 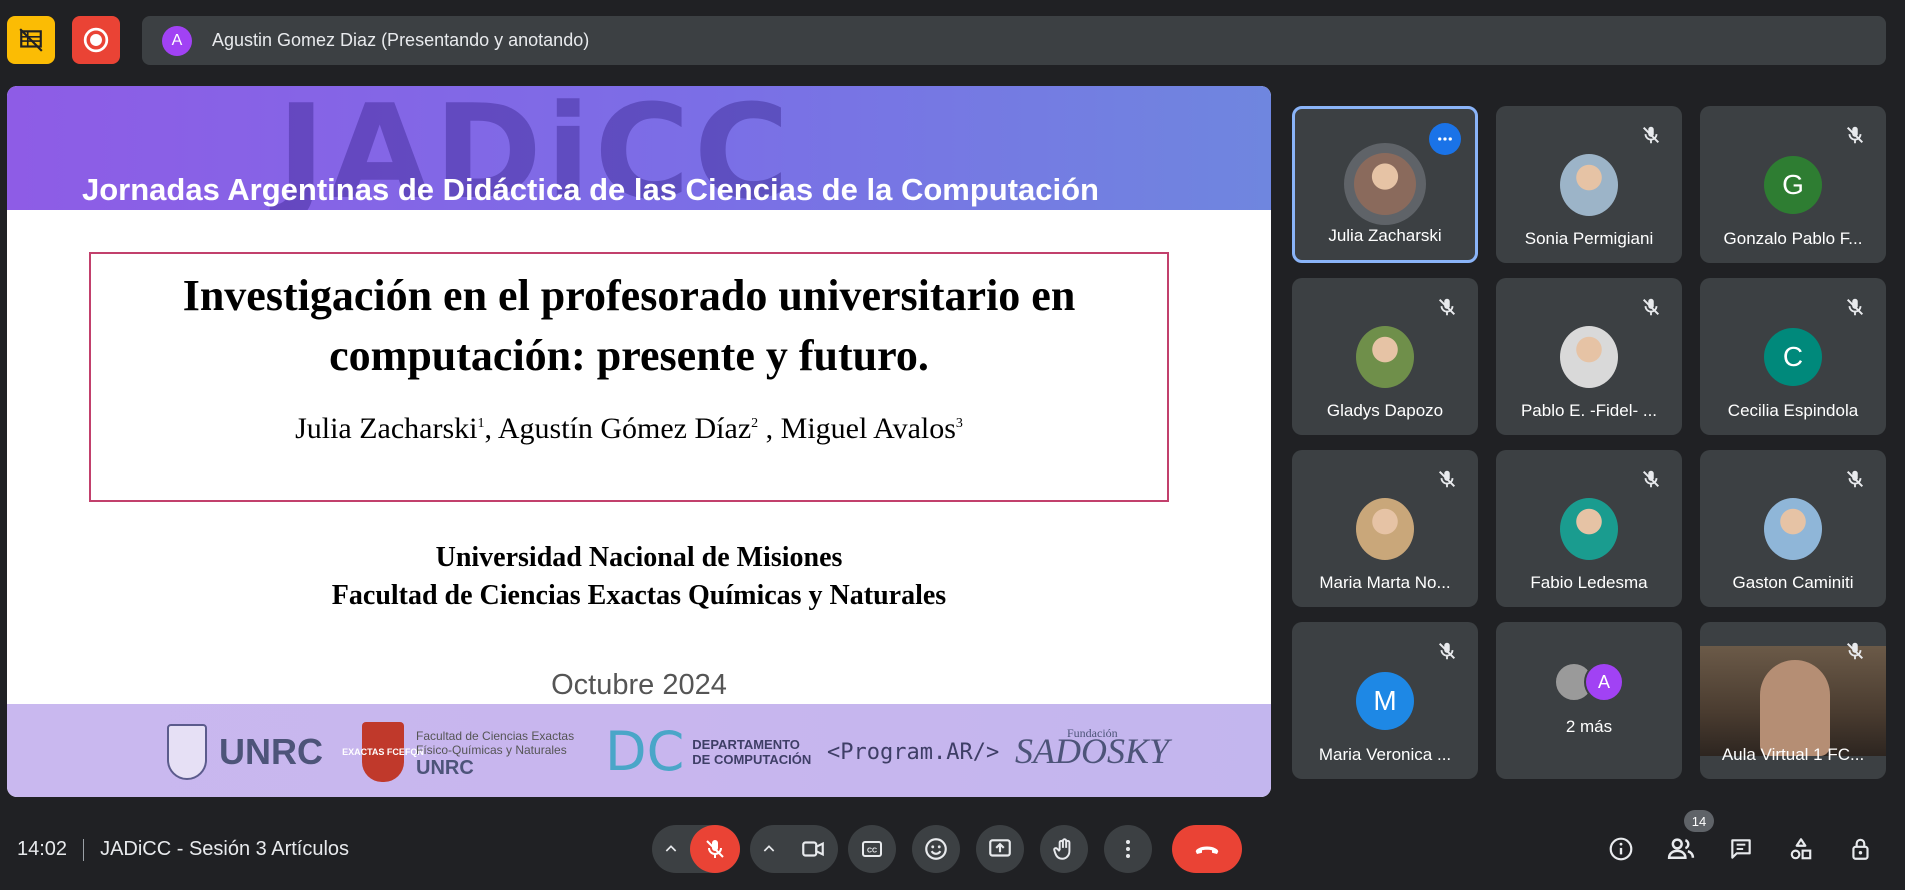 I want to click on record-icon, so click(x=96, y=40).